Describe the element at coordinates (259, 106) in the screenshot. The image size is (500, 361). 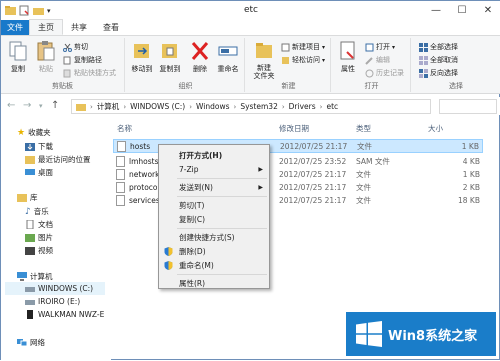
I see `breadcrumb-system32: System32` at that location.